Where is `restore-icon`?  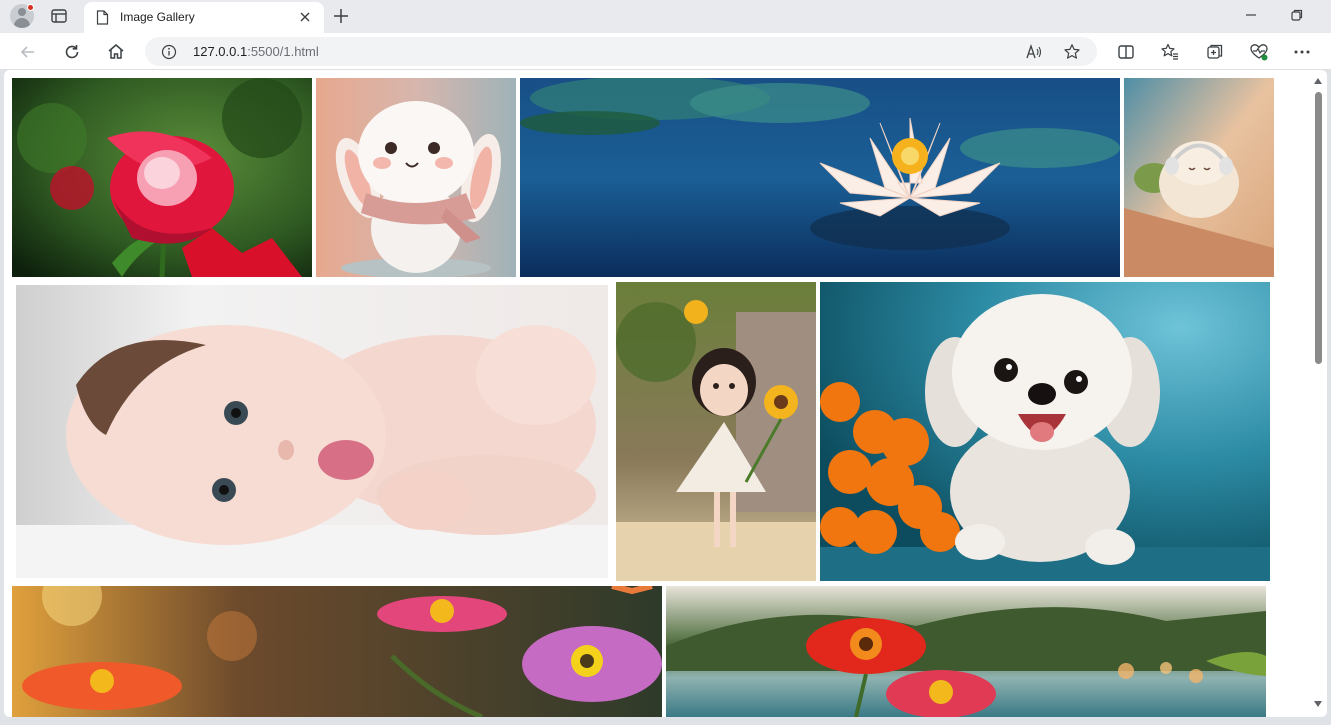
restore-icon is located at coordinates (1297, 15).